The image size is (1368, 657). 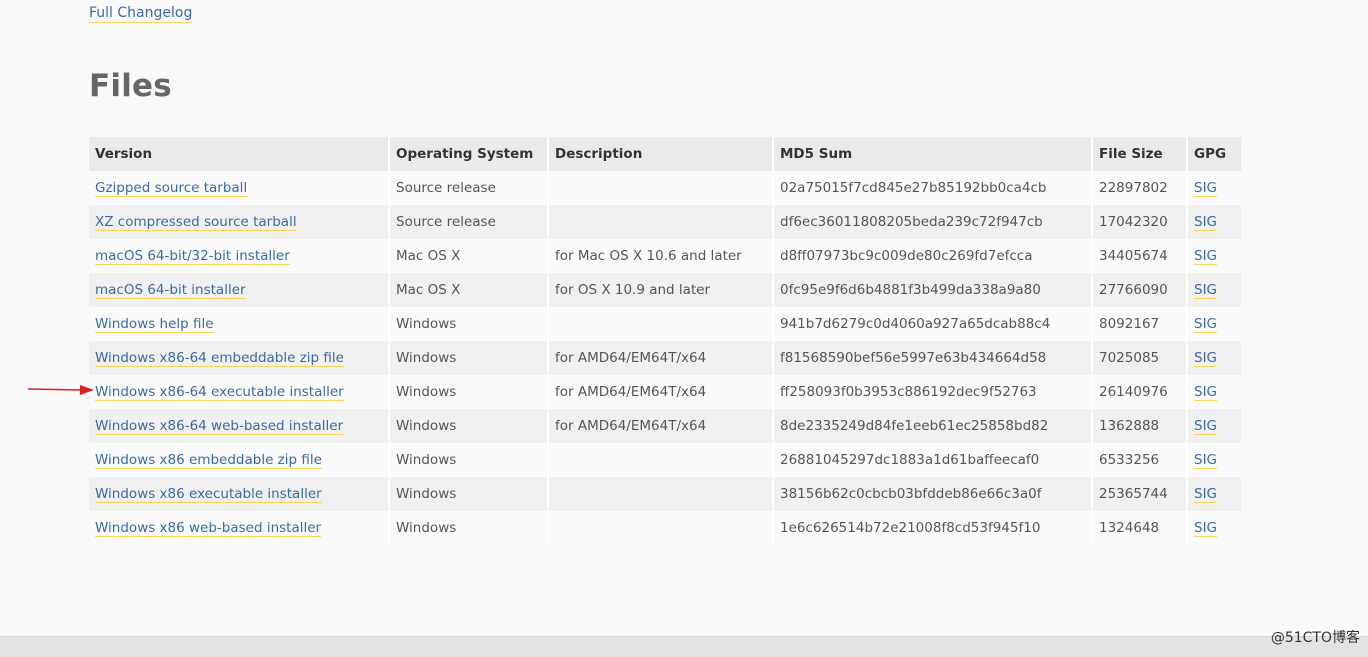 I want to click on column-header-gpg: GPG, so click(x=1214, y=154).